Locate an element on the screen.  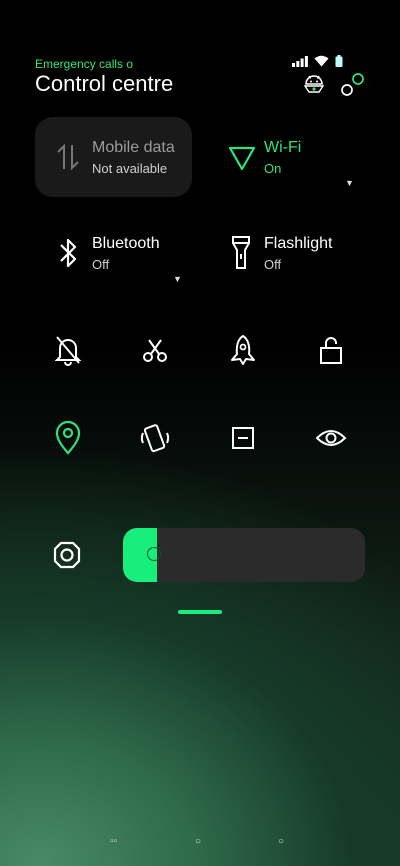
wifi-expand-arrow-icon: ▼ is located at coordinates (349, 183).